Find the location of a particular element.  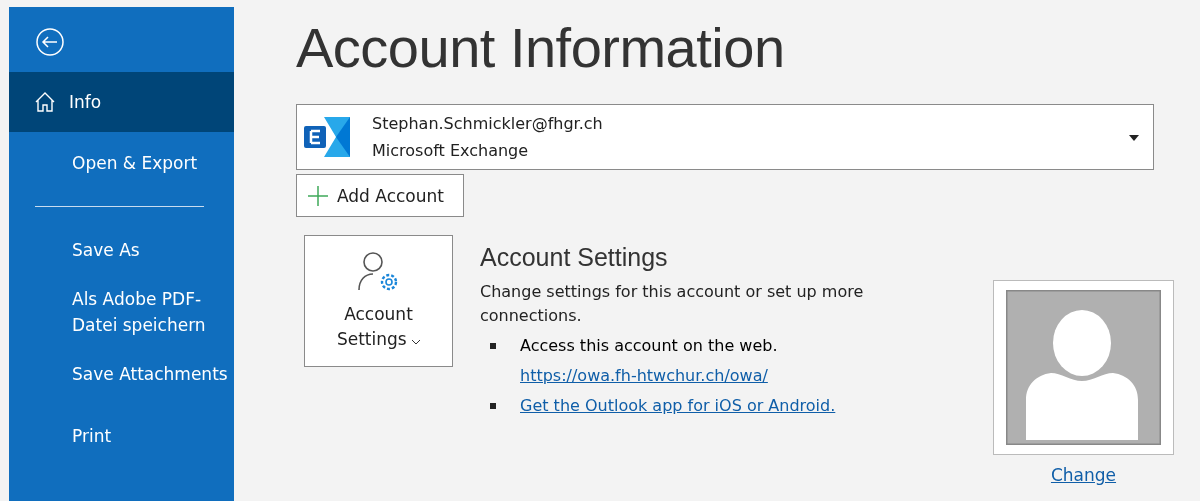

bullet-text: Access this account on the web. is located at coordinates (649, 346).